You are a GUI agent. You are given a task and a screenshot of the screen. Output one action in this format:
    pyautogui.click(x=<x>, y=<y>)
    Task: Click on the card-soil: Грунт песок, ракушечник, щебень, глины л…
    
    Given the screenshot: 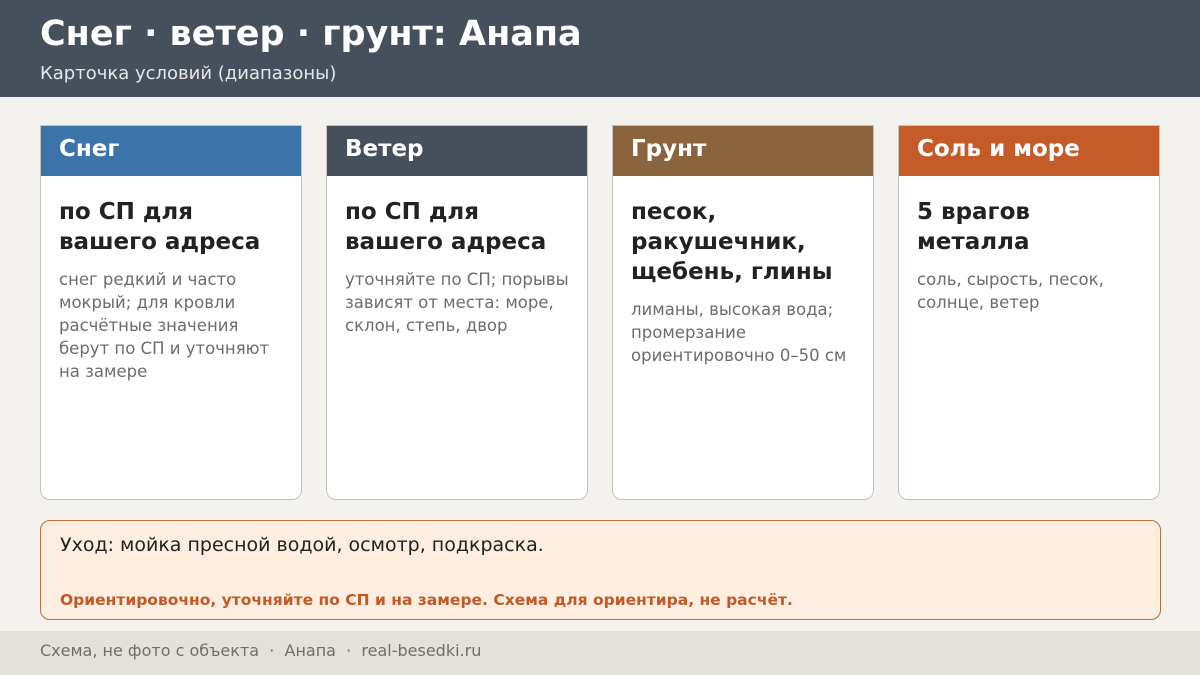 What is the action you would take?
    pyautogui.click(x=743, y=312)
    